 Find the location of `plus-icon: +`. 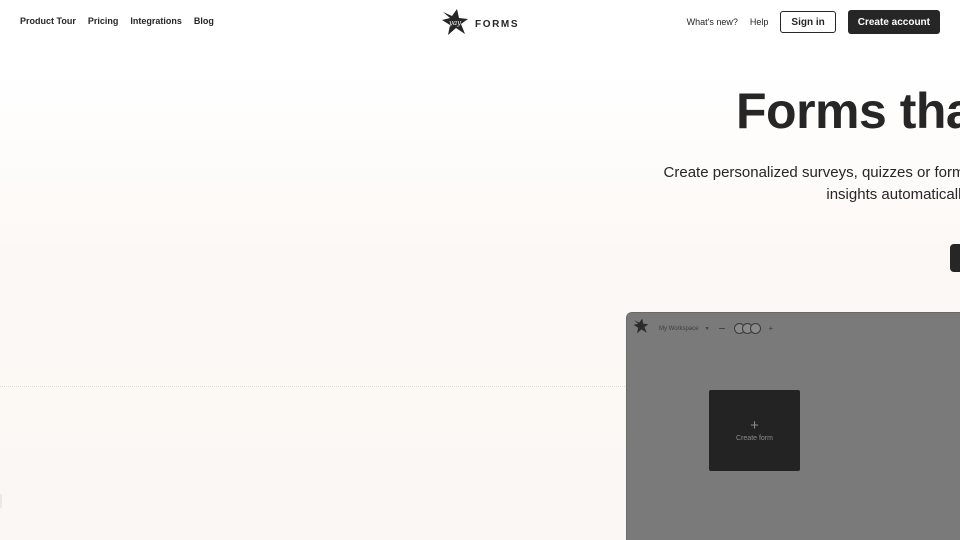

plus-icon: + is located at coordinates (754, 425).